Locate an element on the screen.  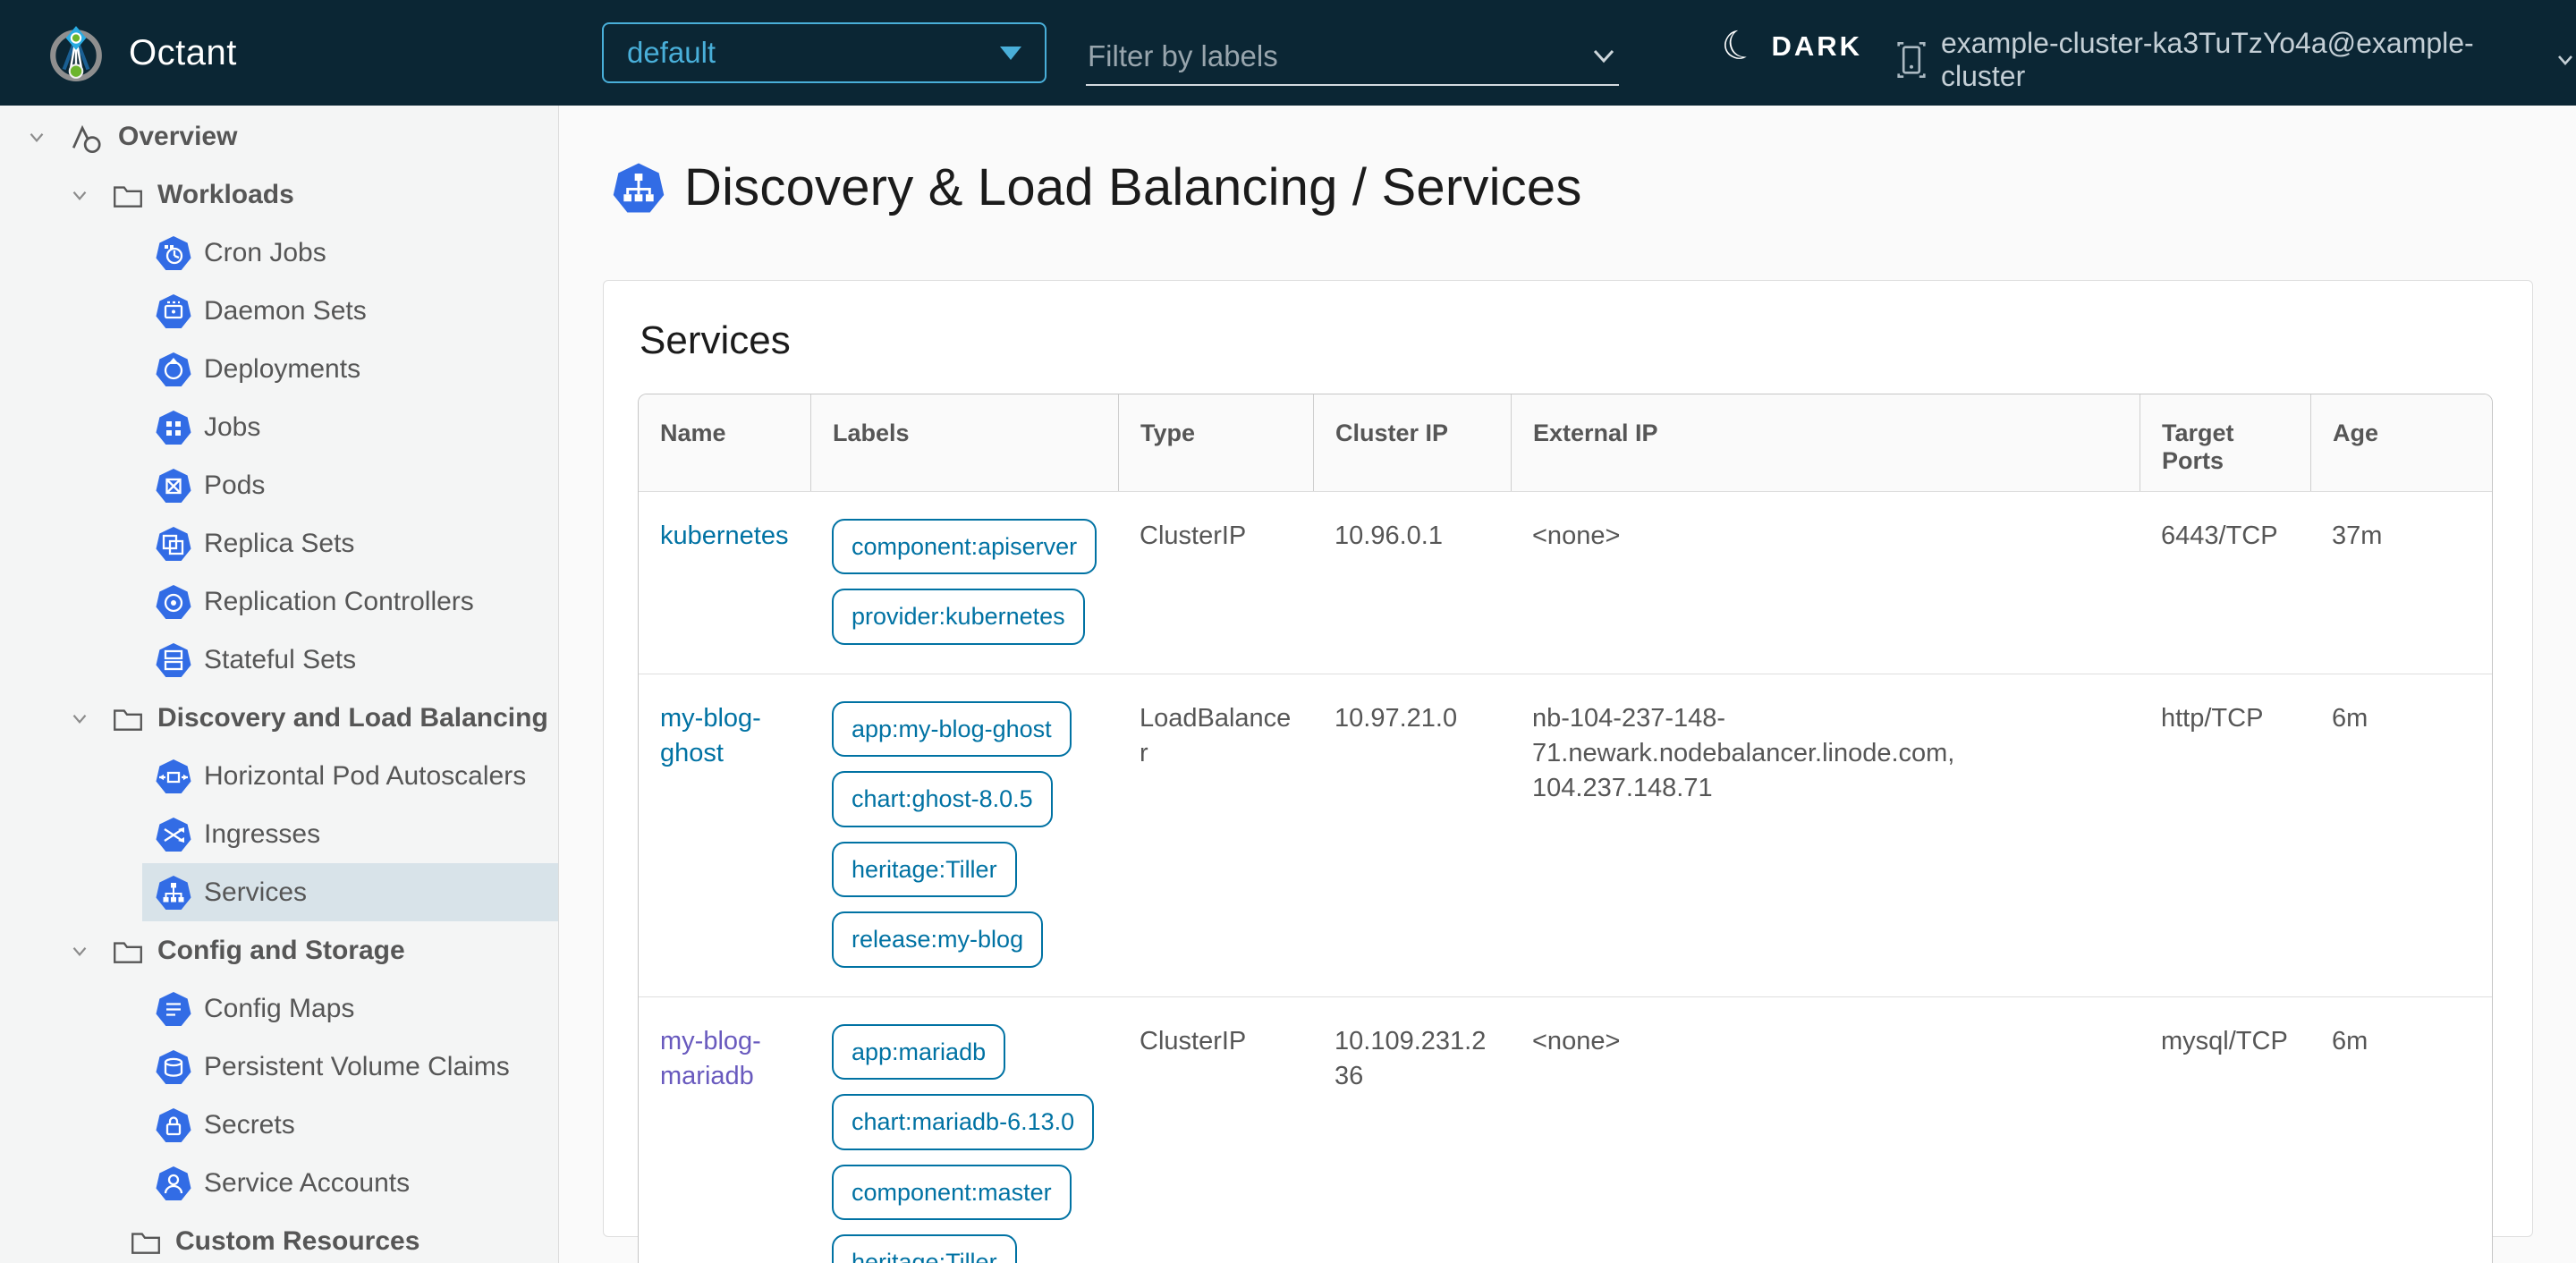
sidebar-item-custom-resources: Custom Resources is located at coordinates (279, 1237).